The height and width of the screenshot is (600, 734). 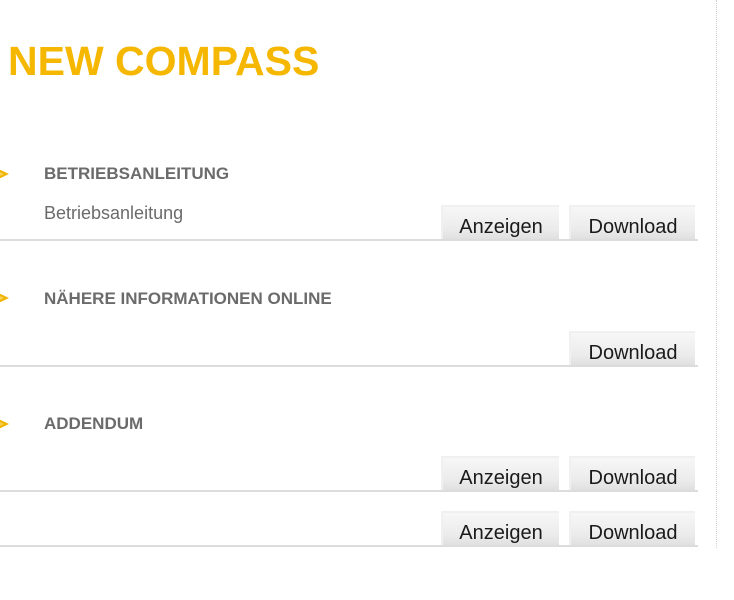 What do you see at coordinates (137, 173) in the screenshot?
I see `section-heading: BETRIEBSANLEITUNG` at bounding box center [137, 173].